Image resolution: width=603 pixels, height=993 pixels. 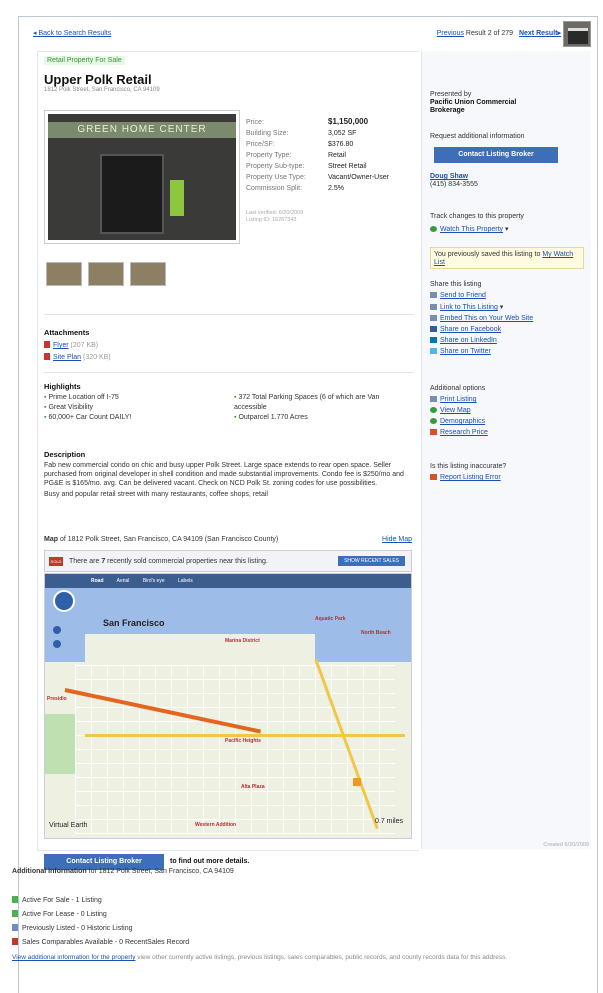 What do you see at coordinates (450, 33) in the screenshot?
I see `previous-link: Previous` at bounding box center [450, 33].